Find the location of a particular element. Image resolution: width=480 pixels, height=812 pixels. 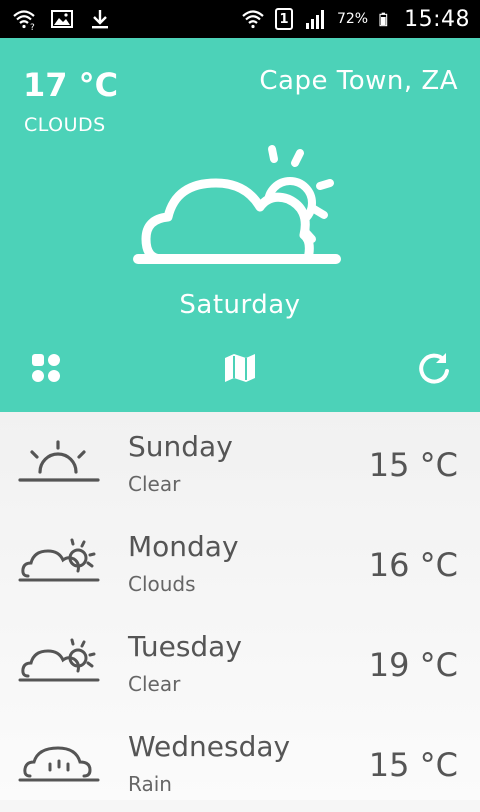

current-condition: CLOUDS is located at coordinates (65, 125).